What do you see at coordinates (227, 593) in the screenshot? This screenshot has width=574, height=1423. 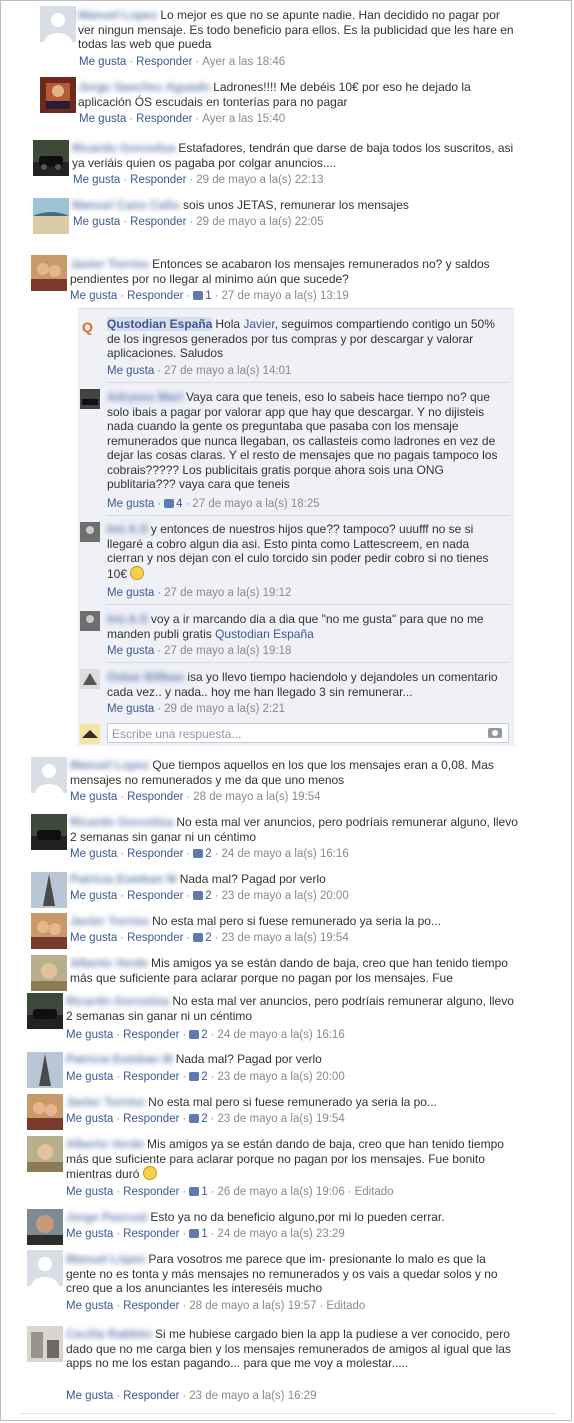 I see `timestamp: 27 de mayo a la(s) 19:12` at bounding box center [227, 593].